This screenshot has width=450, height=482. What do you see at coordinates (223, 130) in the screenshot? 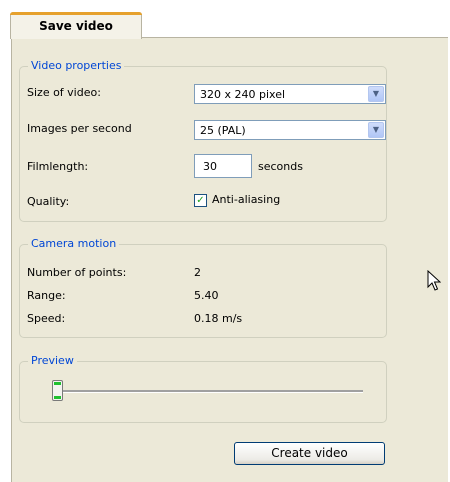
I see `images-per-second-value: 25 (PAL)` at bounding box center [223, 130].